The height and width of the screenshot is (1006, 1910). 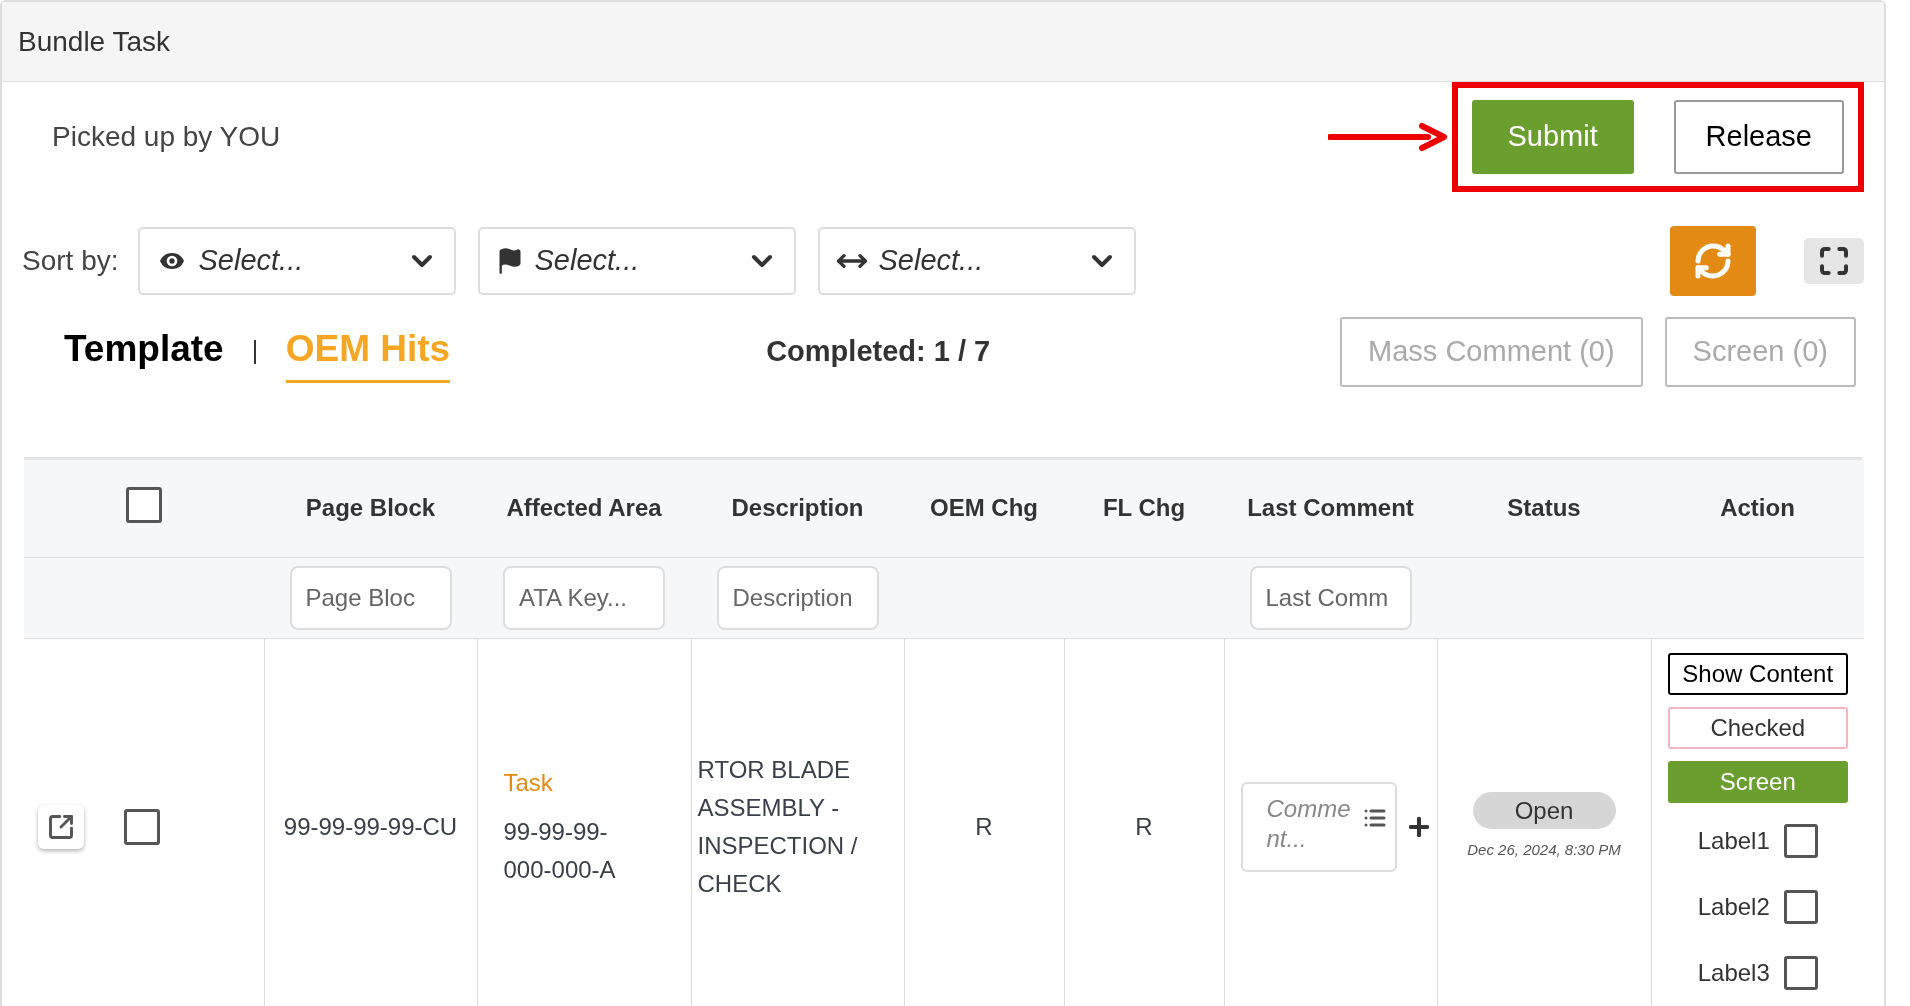 I want to click on refresh-icon, so click(x=1713, y=261).